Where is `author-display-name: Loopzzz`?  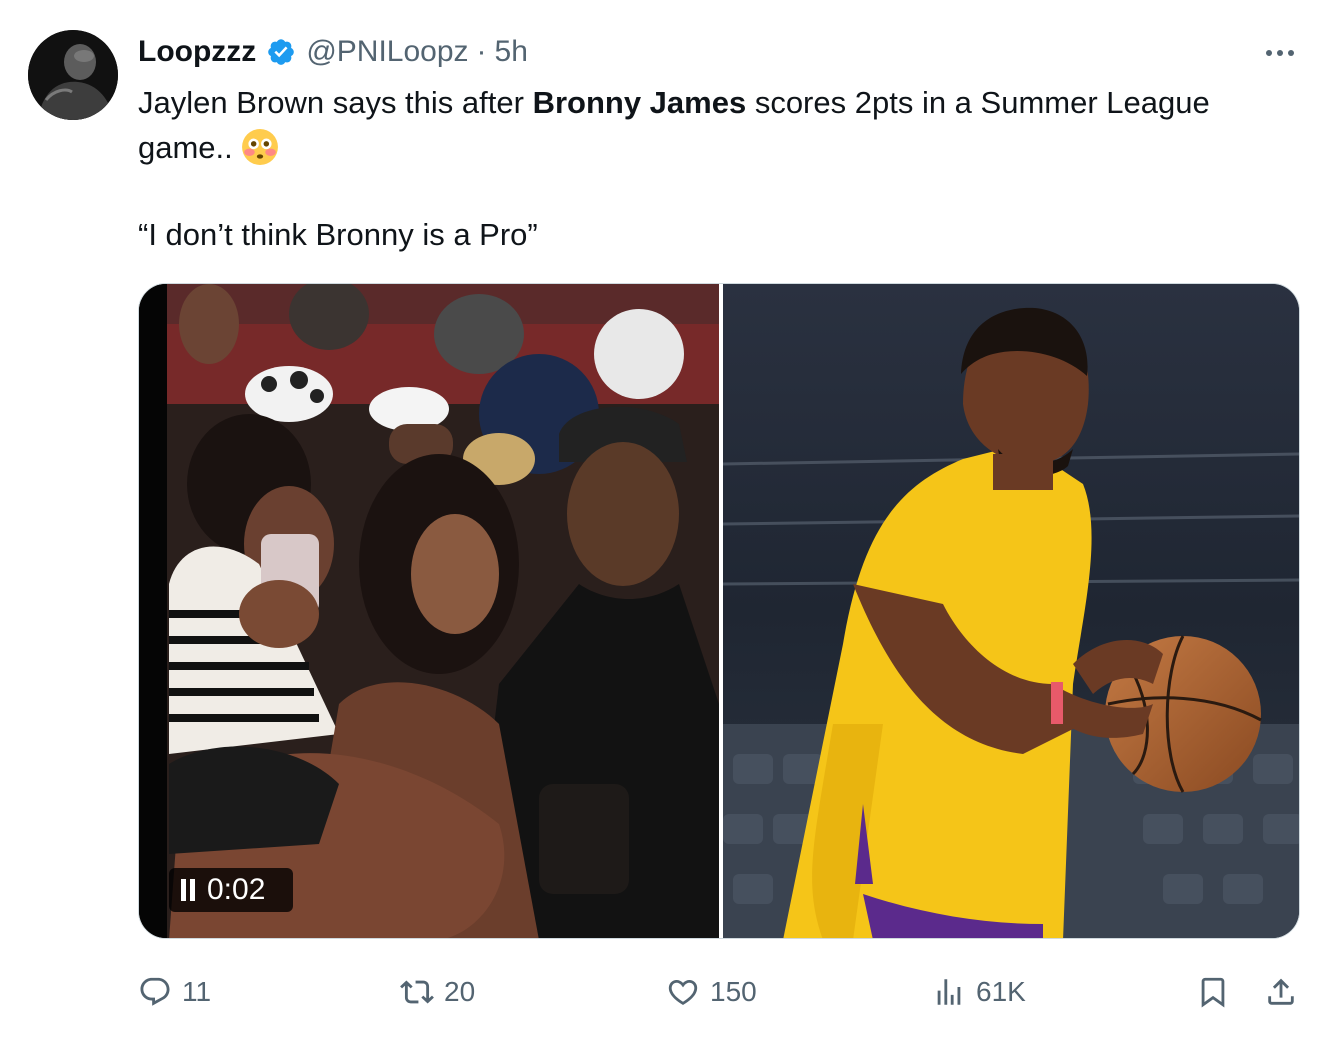 author-display-name: Loopzzz is located at coordinates (197, 52).